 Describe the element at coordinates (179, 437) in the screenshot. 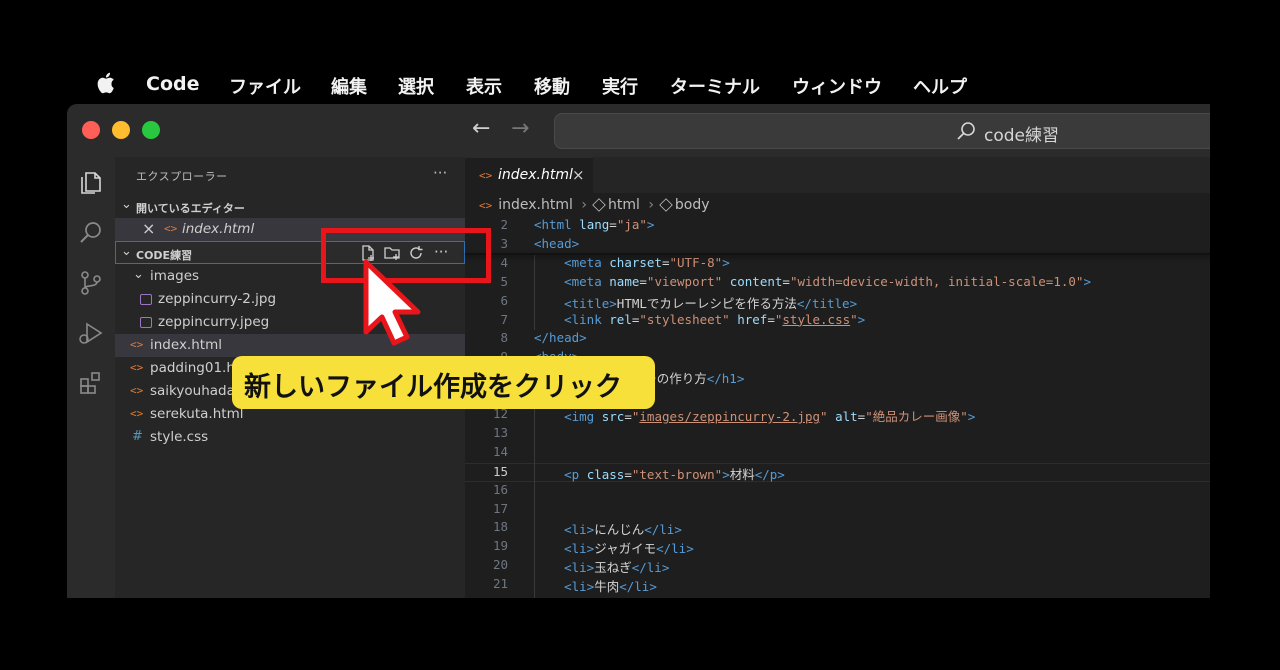

I see `file-name: style.css` at that location.